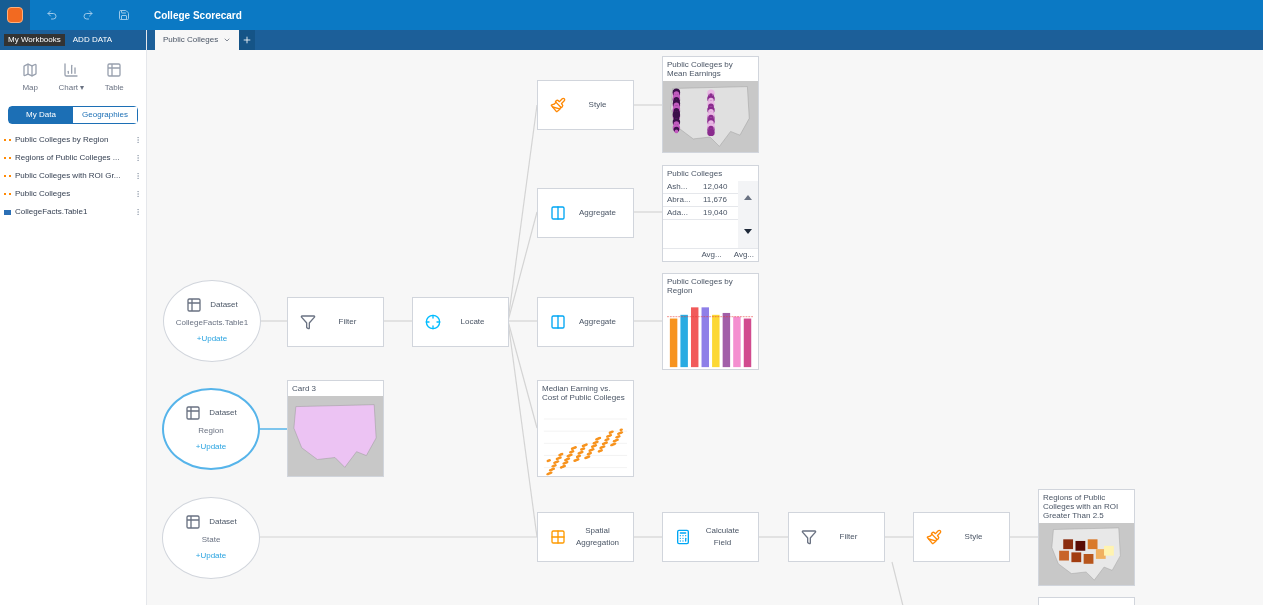 This screenshot has width=1263, height=605. Describe the element at coordinates (227, 40) in the screenshot. I see `caret-icon` at that location.